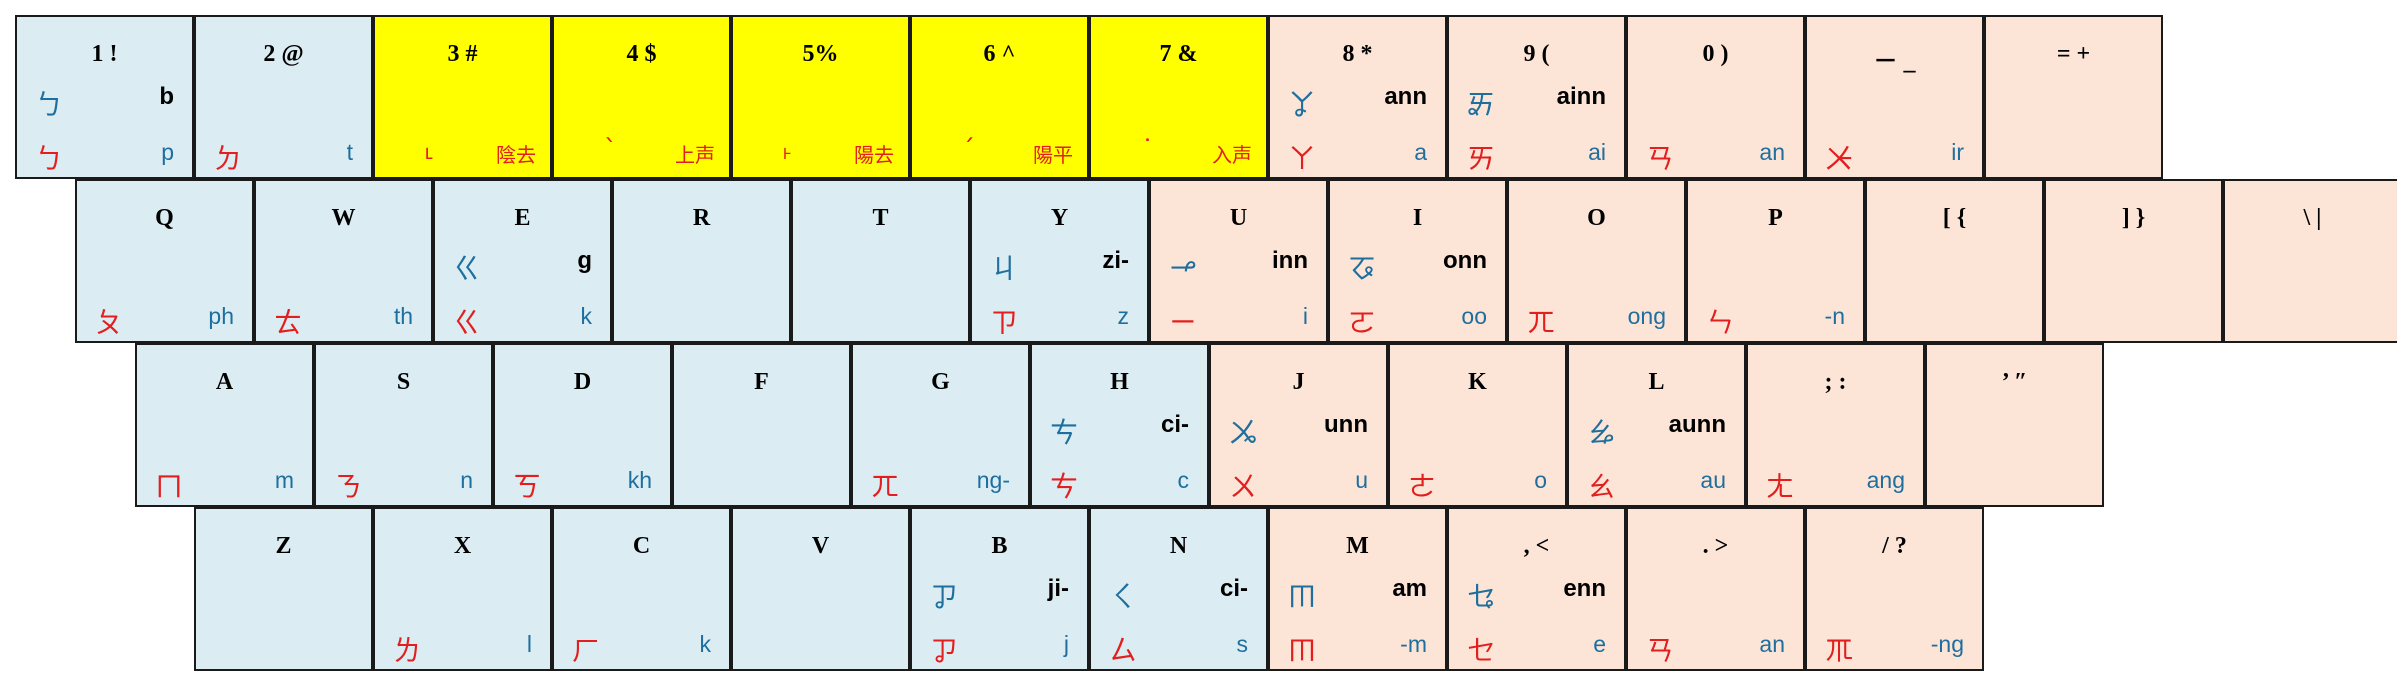  Describe the element at coordinates (283, 97) in the screenshot. I see `key-2: 2 @ ㄉ t` at that location.